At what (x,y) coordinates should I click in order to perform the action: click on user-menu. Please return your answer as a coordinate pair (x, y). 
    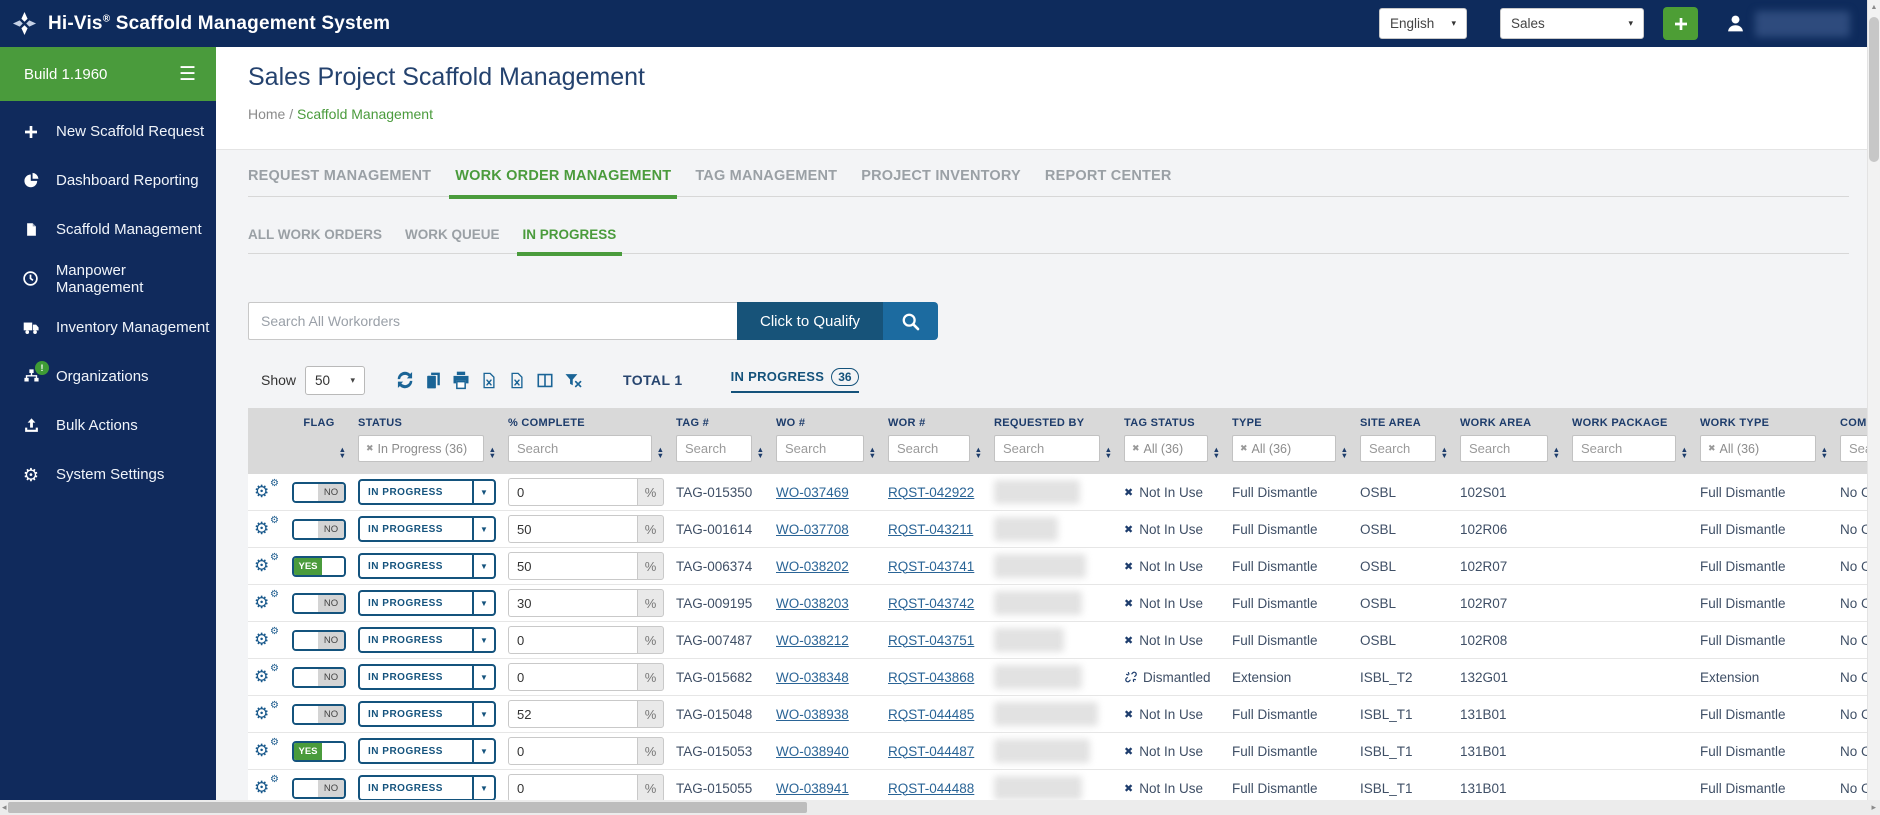
    Looking at the image, I should click on (1787, 23).